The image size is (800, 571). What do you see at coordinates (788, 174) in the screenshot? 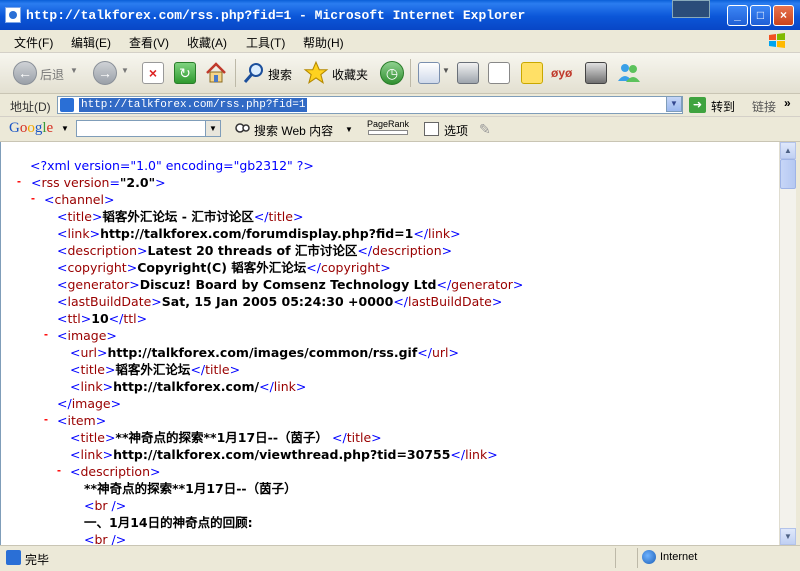
I see `scrollbar-thumb` at bounding box center [788, 174].